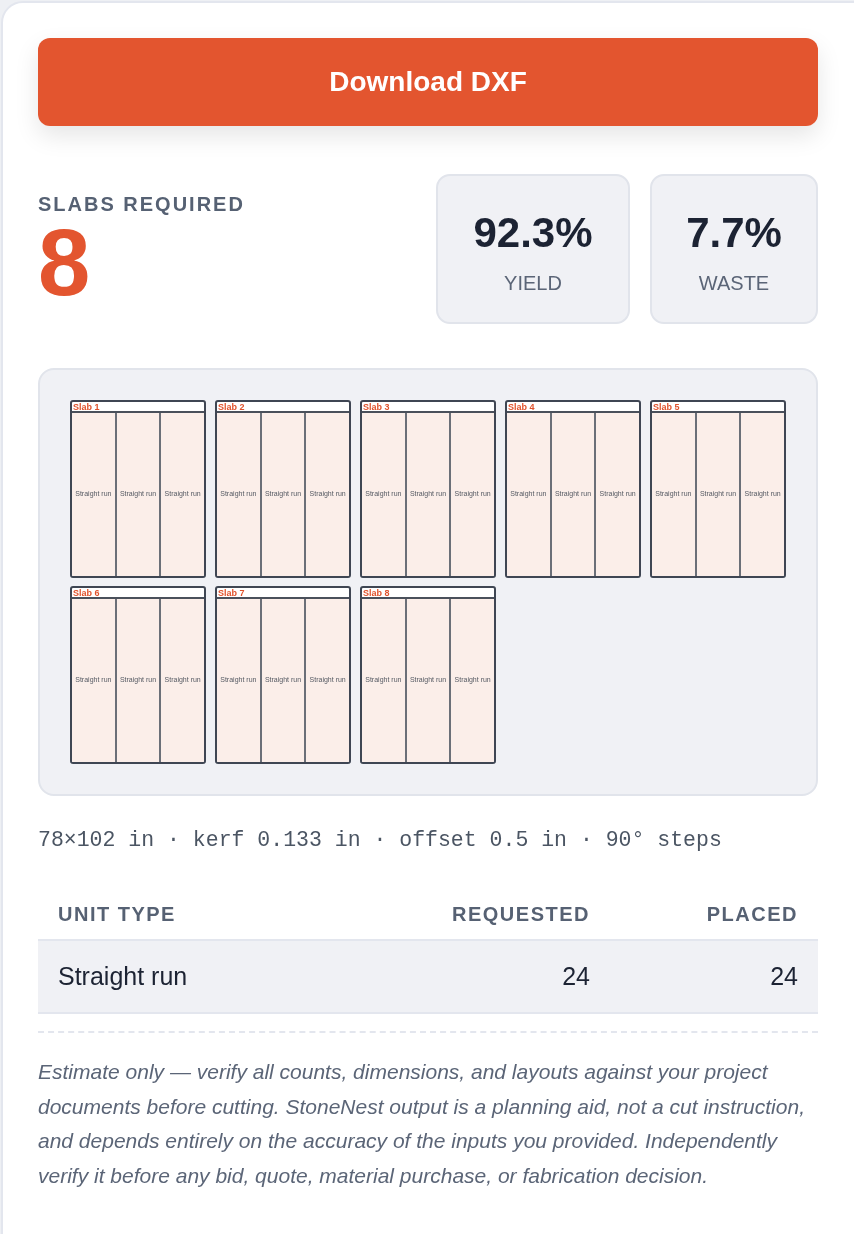 This screenshot has height=1234, width=854. What do you see at coordinates (734, 283) in the screenshot?
I see `stat-label: WASTE` at bounding box center [734, 283].